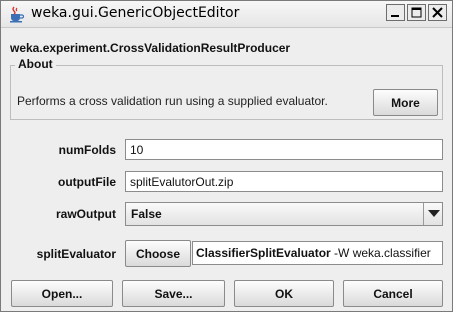 The width and height of the screenshot is (453, 312). I want to click on split-evaluator-class: ClassifierSplitEvaluator, so click(263, 253).